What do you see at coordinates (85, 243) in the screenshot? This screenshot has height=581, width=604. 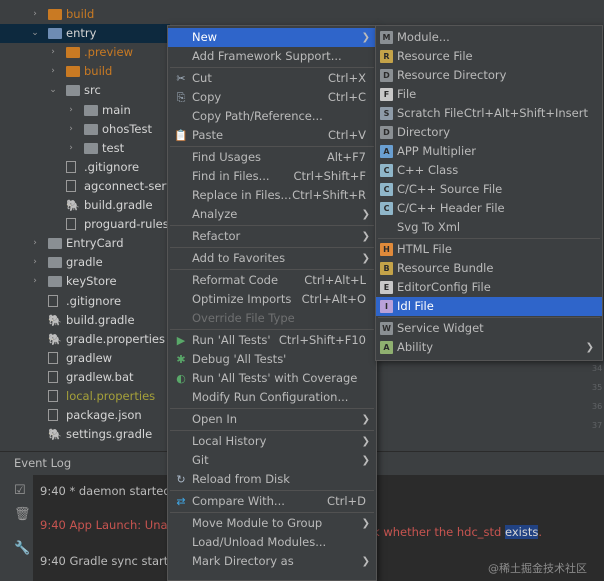 I see `tree-row: › EntryCard` at bounding box center [85, 243].